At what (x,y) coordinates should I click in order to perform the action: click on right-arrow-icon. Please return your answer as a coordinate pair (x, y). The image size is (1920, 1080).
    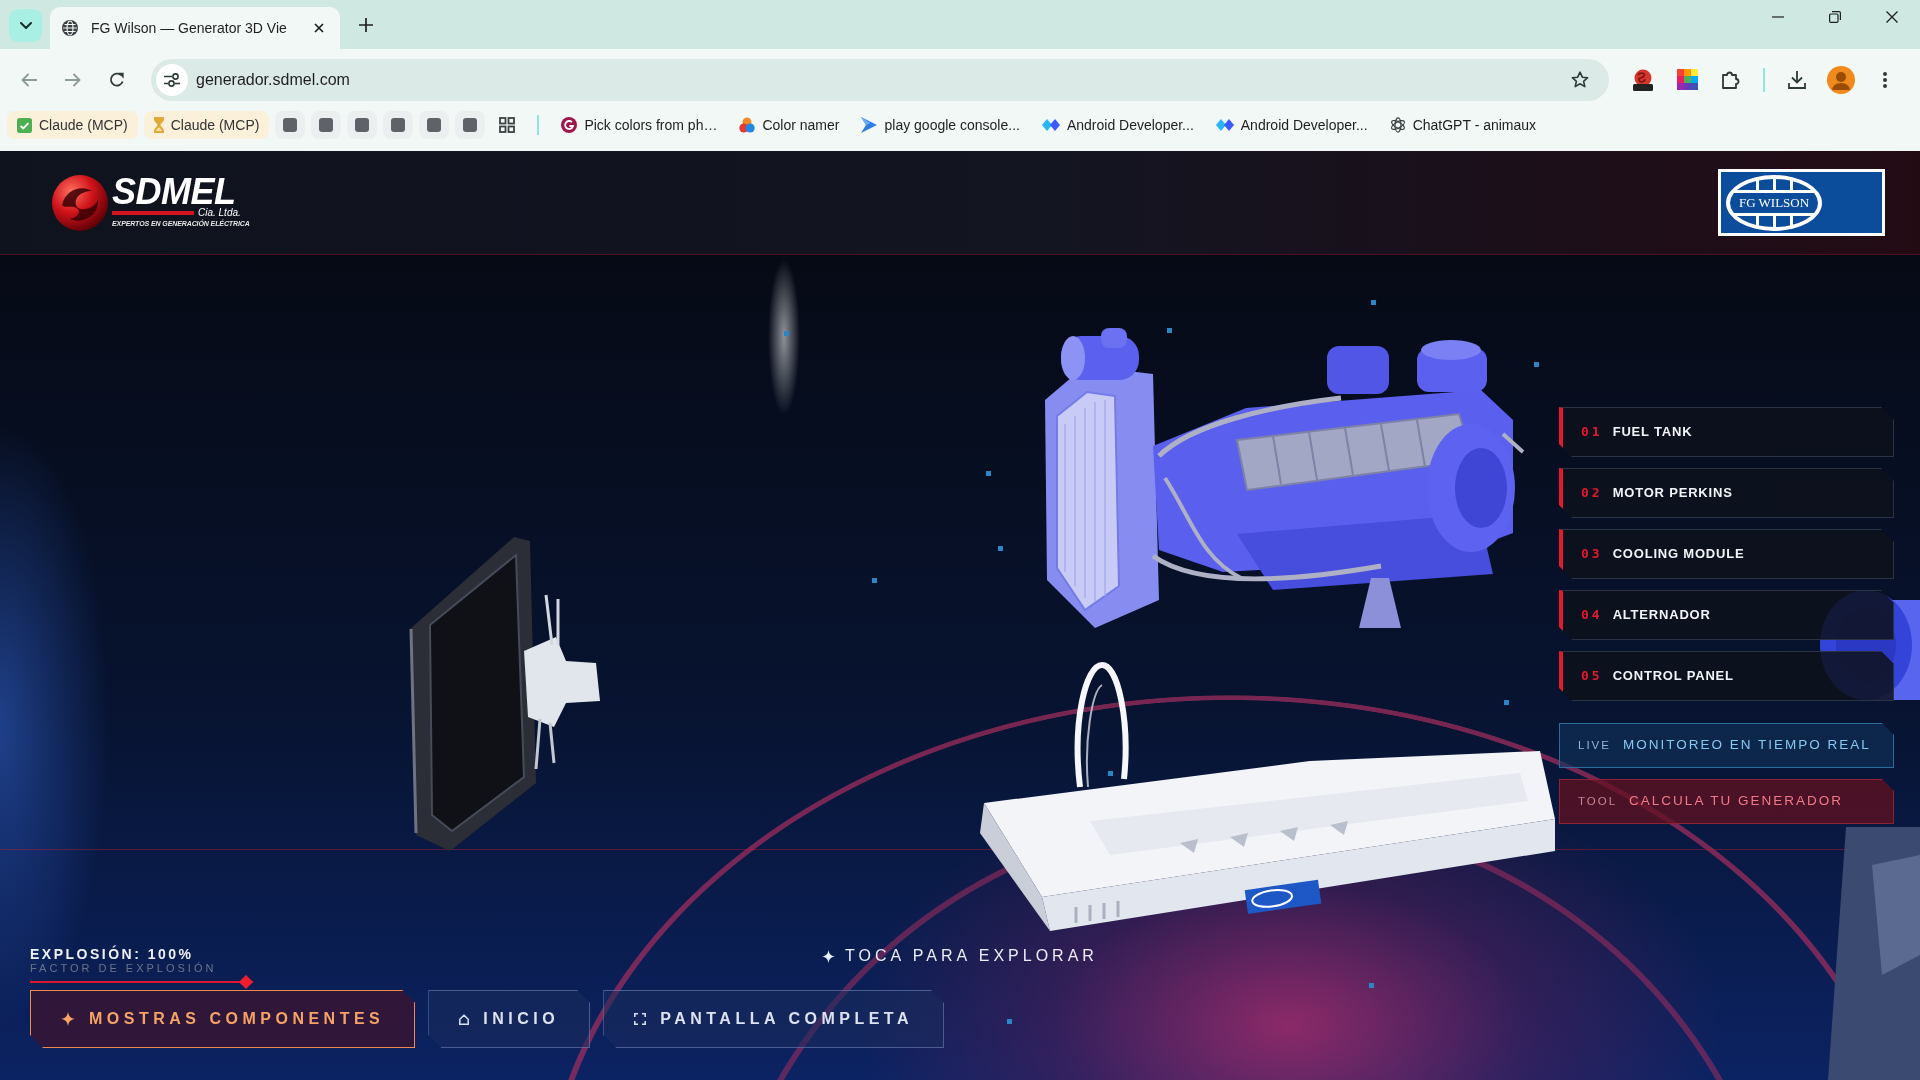
    Looking at the image, I should click on (73, 79).